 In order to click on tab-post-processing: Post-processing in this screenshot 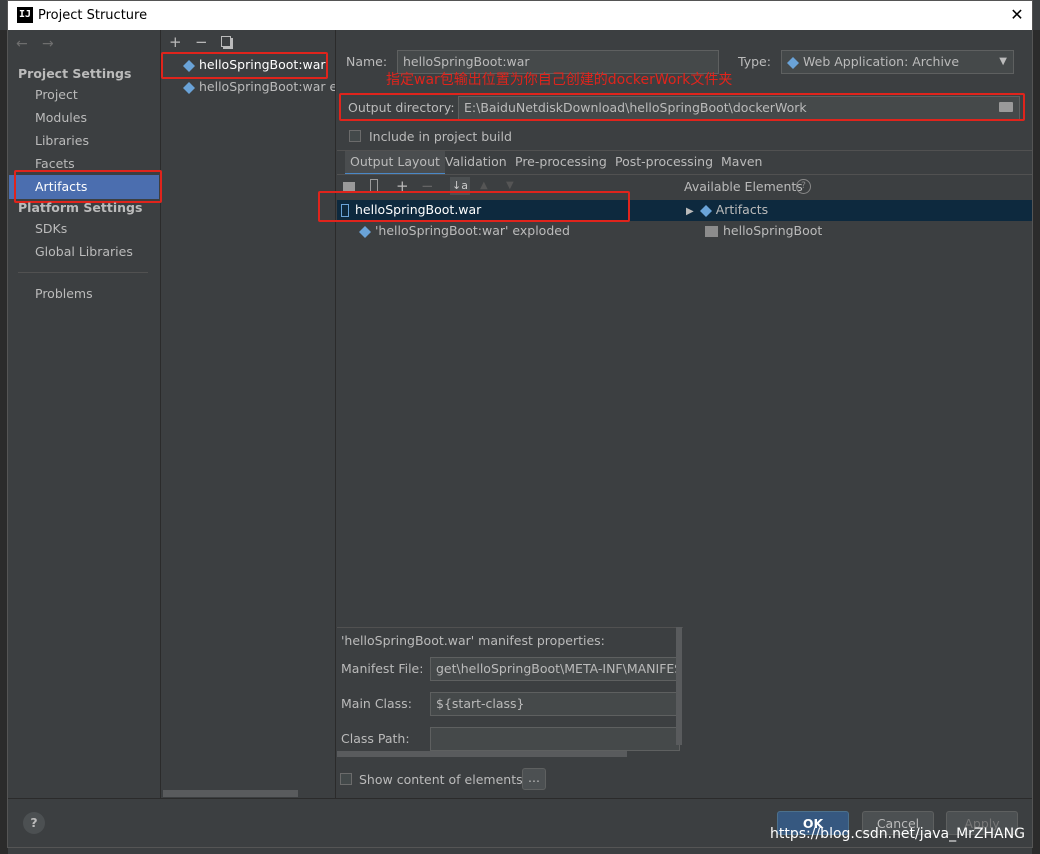, I will do `click(664, 162)`.